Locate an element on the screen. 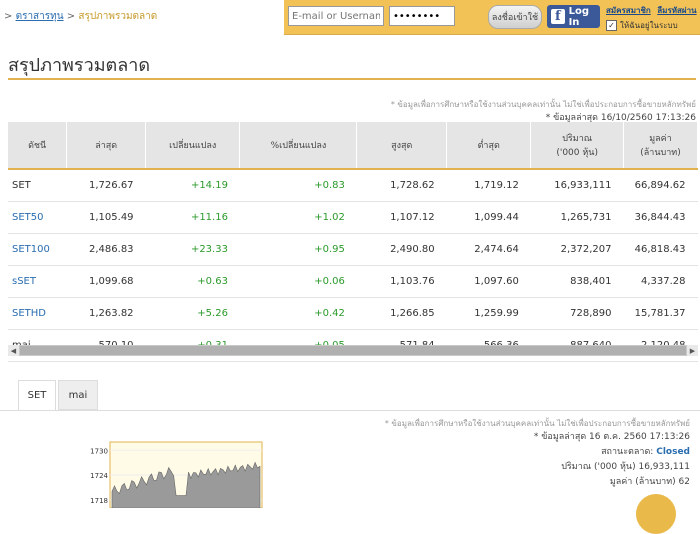 The width and height of the screenshot is (700, 534). breadcrumb: > ตราสารทุน > สรุปภาพรวมตลาด is located at coordinates (81, 16).